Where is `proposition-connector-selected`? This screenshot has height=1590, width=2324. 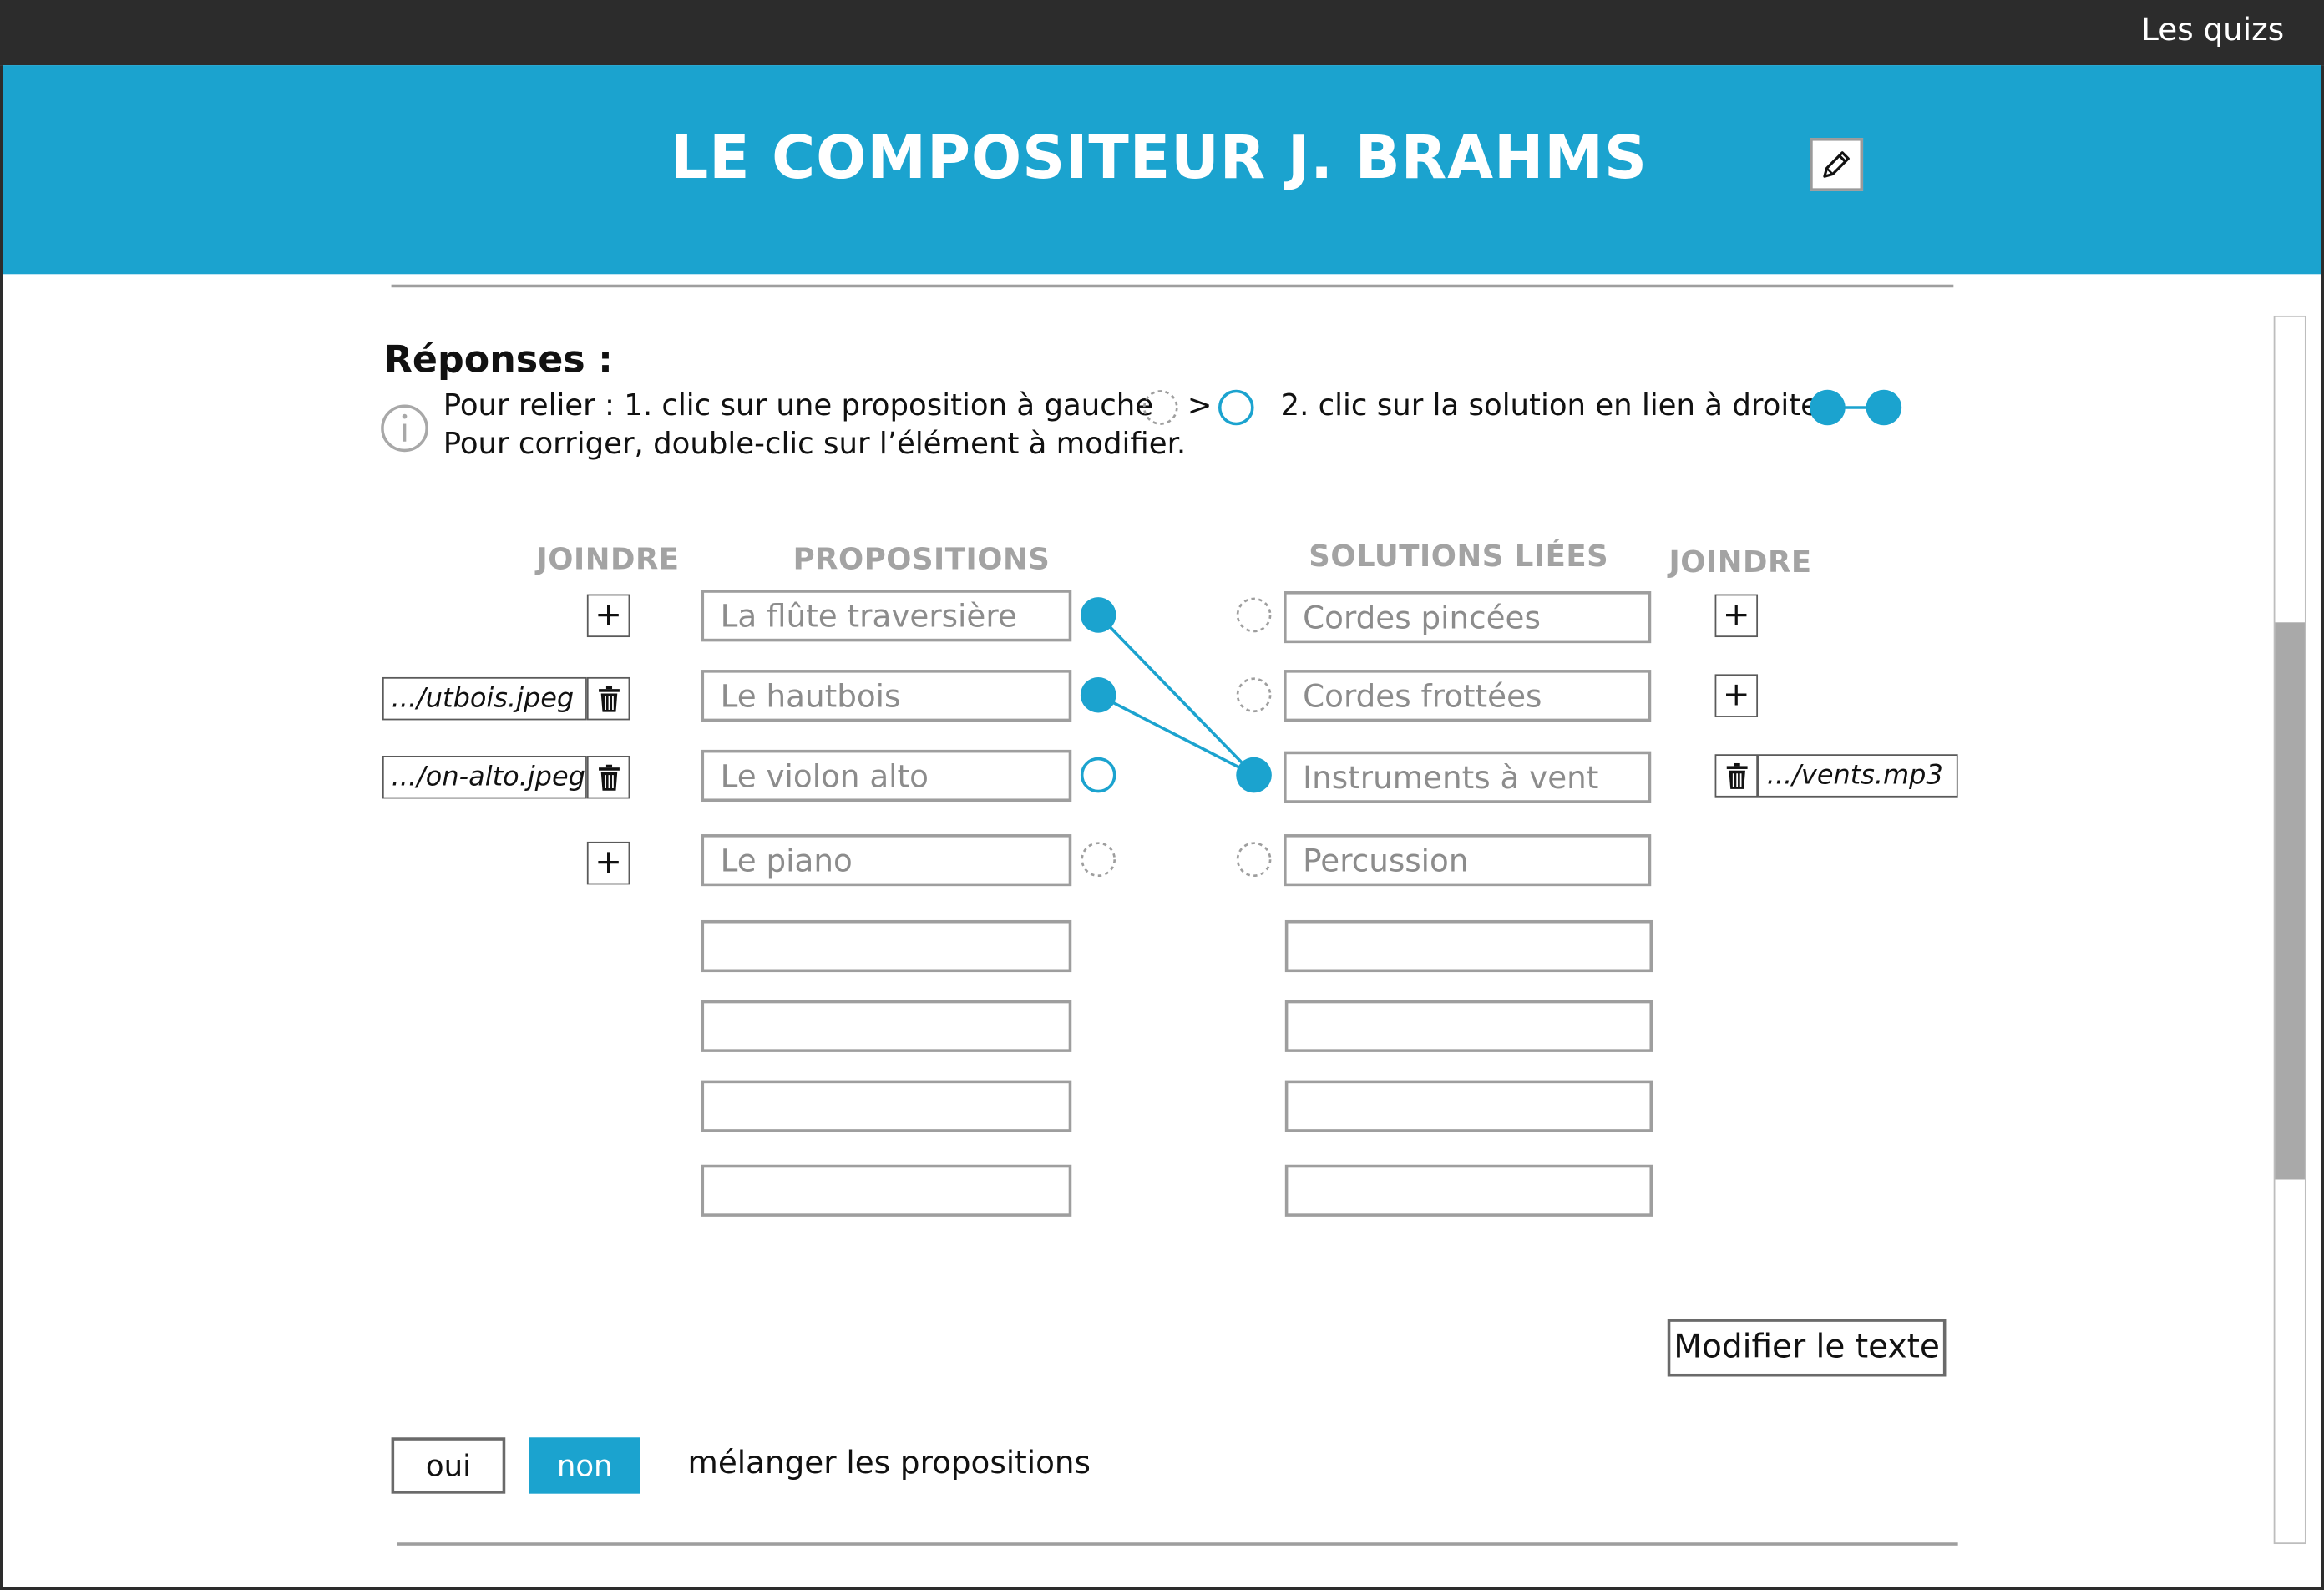
proposition-connector-selected is located at coordinates (1098, 775).